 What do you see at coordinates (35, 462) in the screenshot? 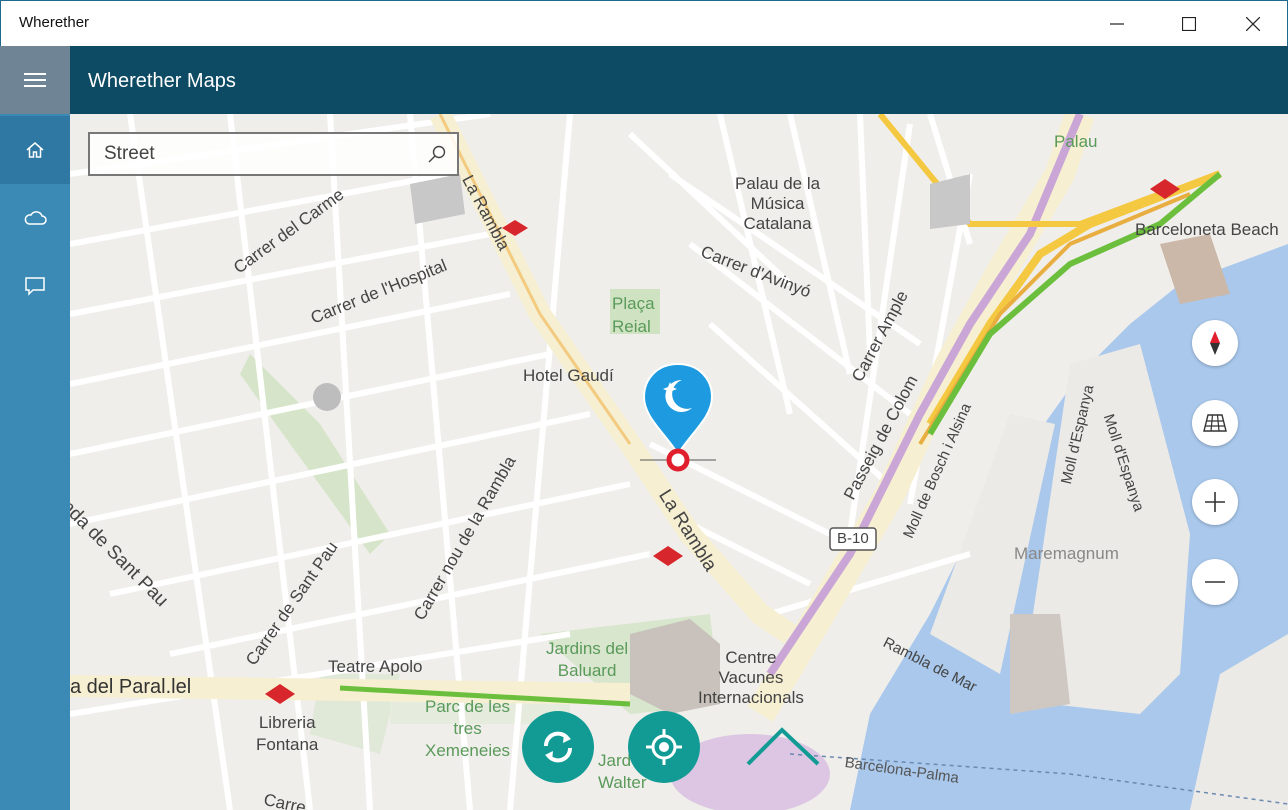
I see `side-navigation` at bounding box center [35, 462].